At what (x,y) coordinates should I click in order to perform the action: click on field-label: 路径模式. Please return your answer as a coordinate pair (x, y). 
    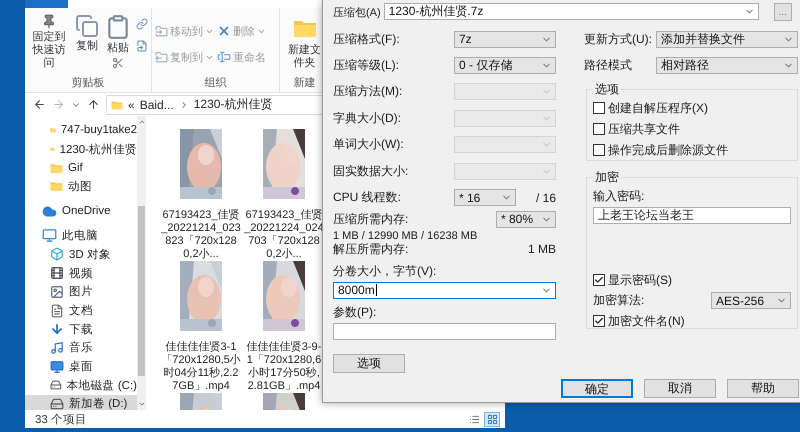
    Looking at the image, I should click on (608, 65).